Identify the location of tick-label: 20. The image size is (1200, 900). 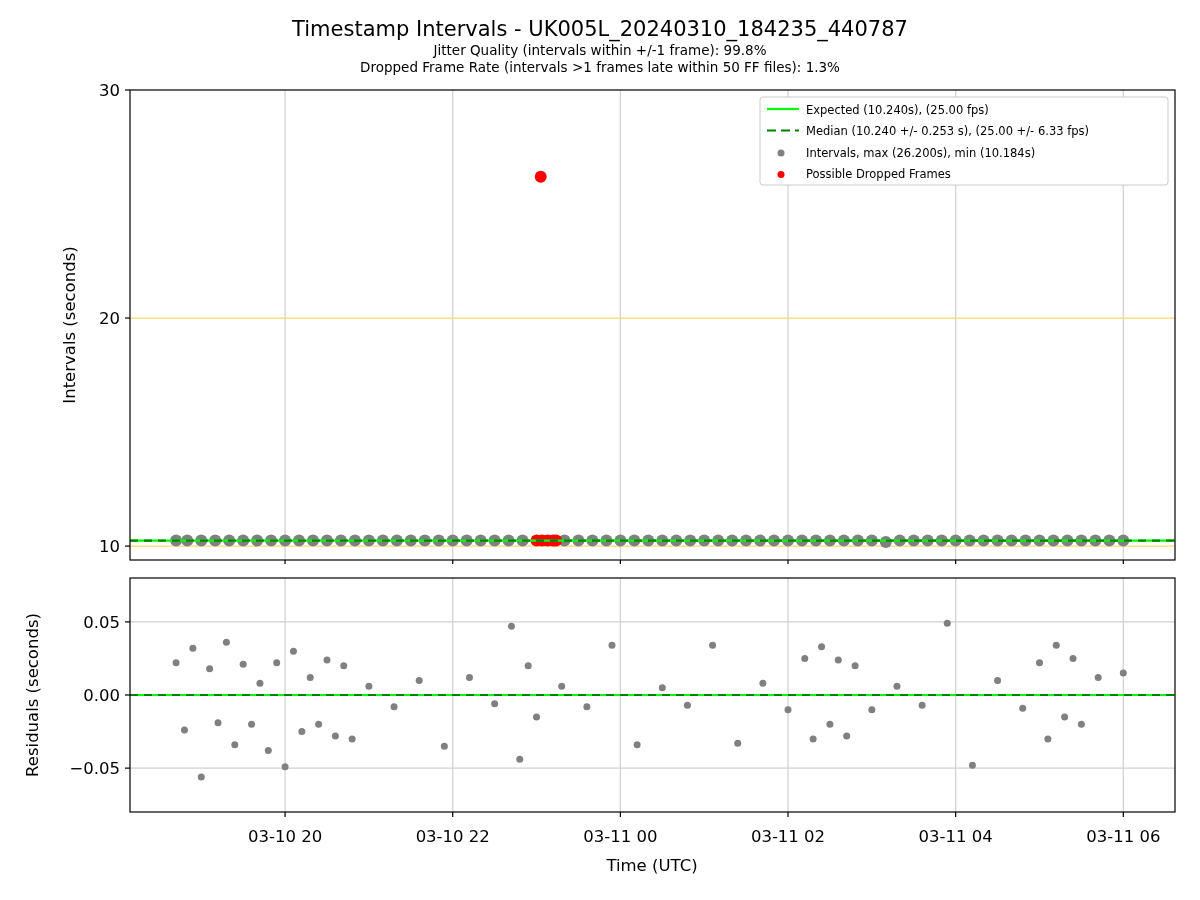
(109, 319).